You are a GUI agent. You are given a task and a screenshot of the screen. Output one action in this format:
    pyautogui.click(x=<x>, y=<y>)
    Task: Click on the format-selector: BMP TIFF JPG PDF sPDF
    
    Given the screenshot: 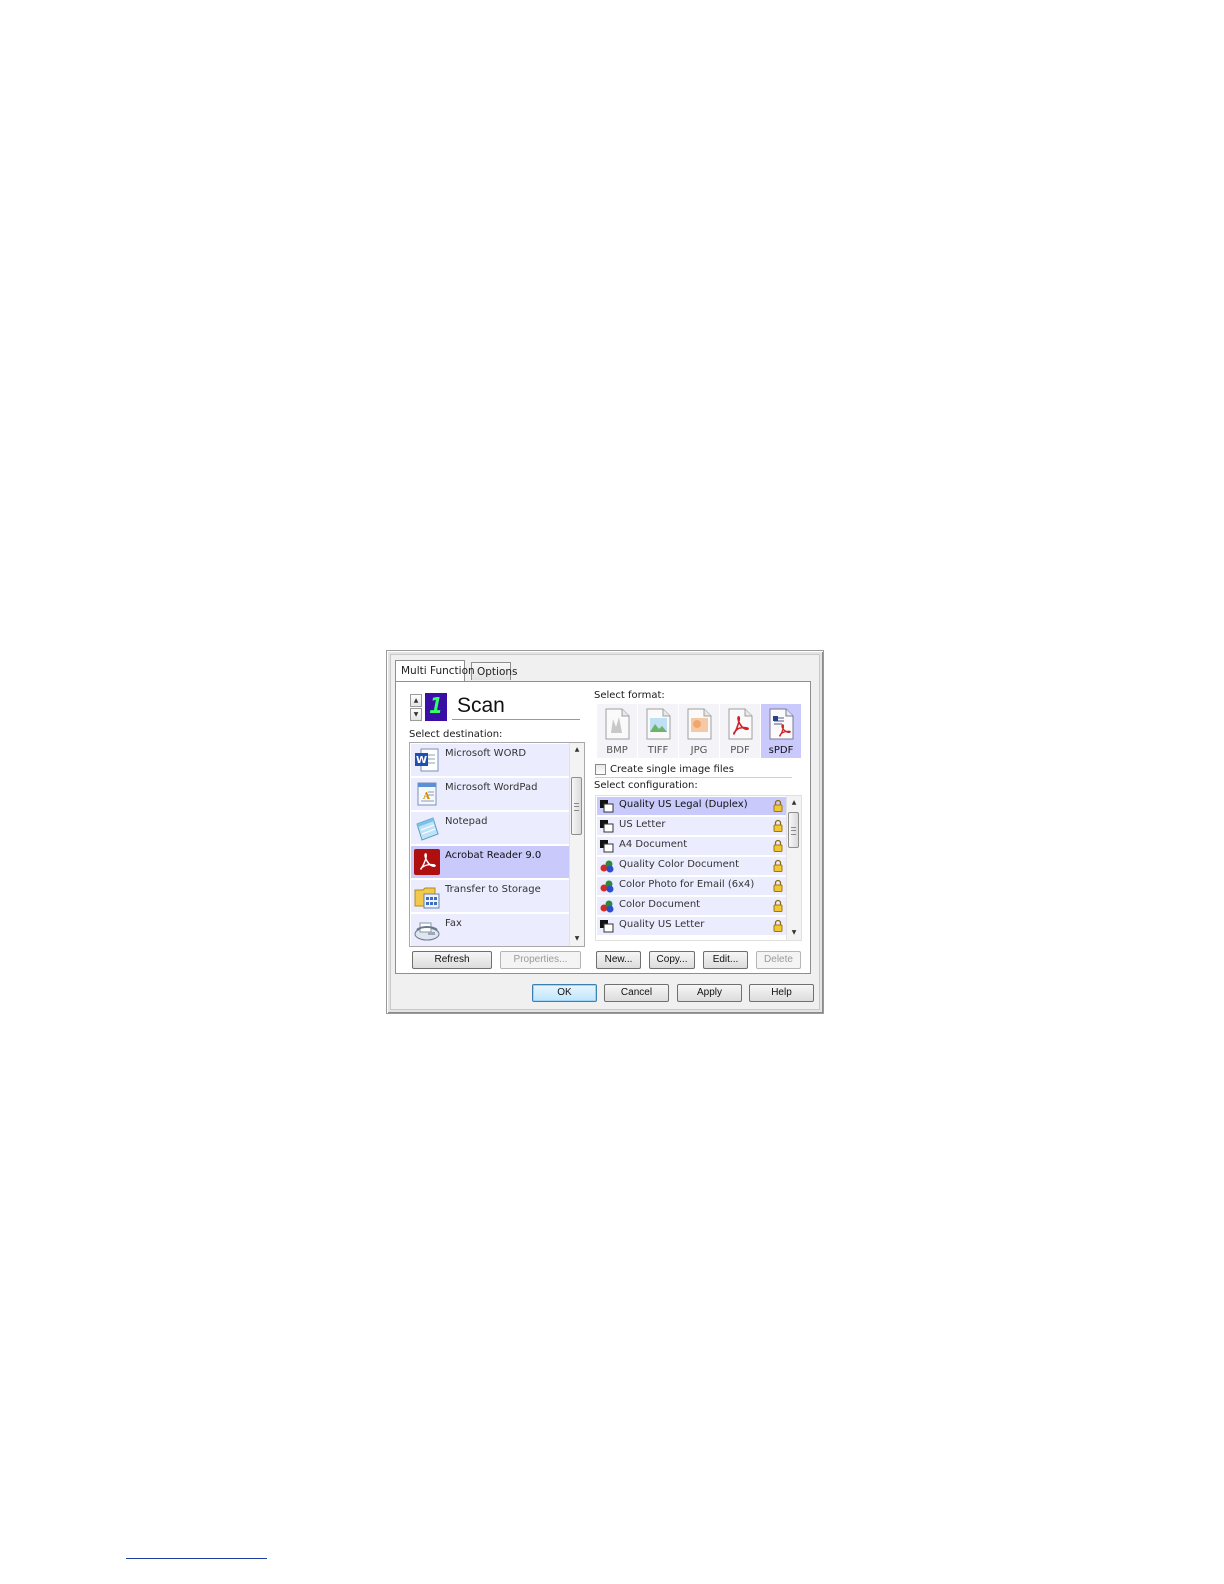 What is the action you would take?
    pyautogui.click(x=700, y=731)
    